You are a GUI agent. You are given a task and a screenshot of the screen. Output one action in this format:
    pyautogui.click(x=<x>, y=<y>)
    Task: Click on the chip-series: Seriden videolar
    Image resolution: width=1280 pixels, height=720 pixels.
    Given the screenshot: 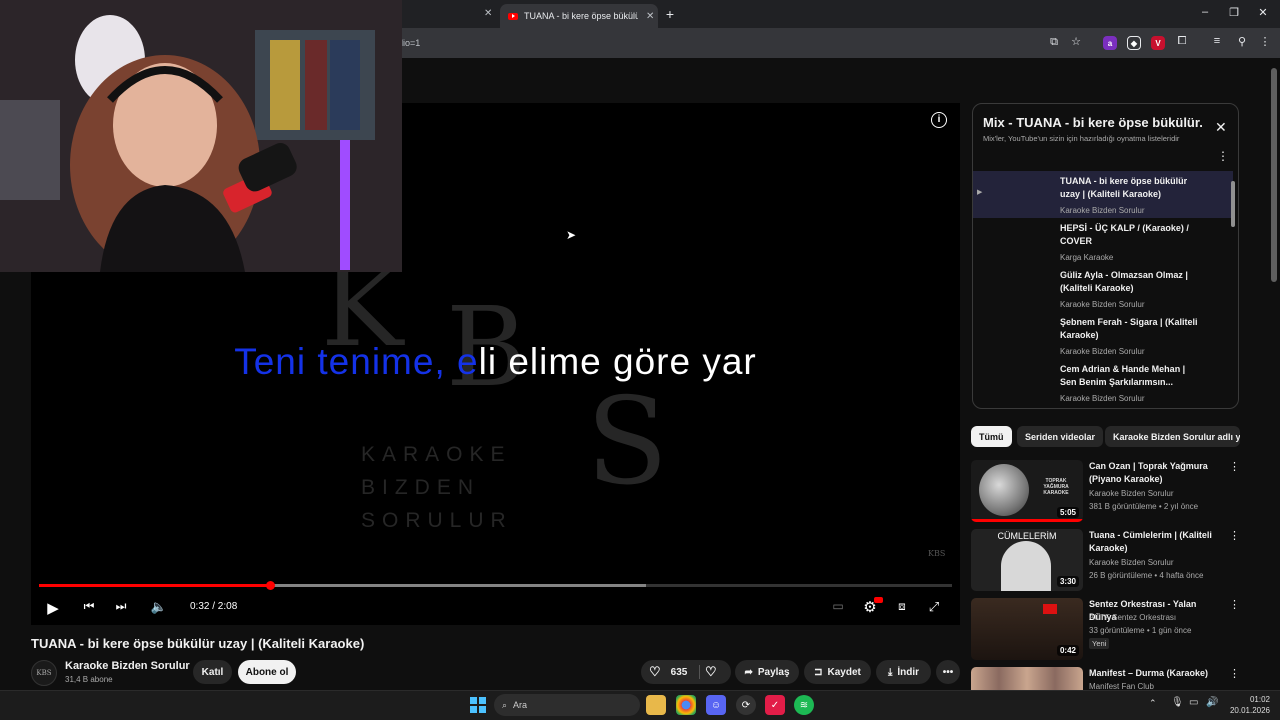 What is the action you would take?
    pyautogui.click(x=1060, y=436)
    